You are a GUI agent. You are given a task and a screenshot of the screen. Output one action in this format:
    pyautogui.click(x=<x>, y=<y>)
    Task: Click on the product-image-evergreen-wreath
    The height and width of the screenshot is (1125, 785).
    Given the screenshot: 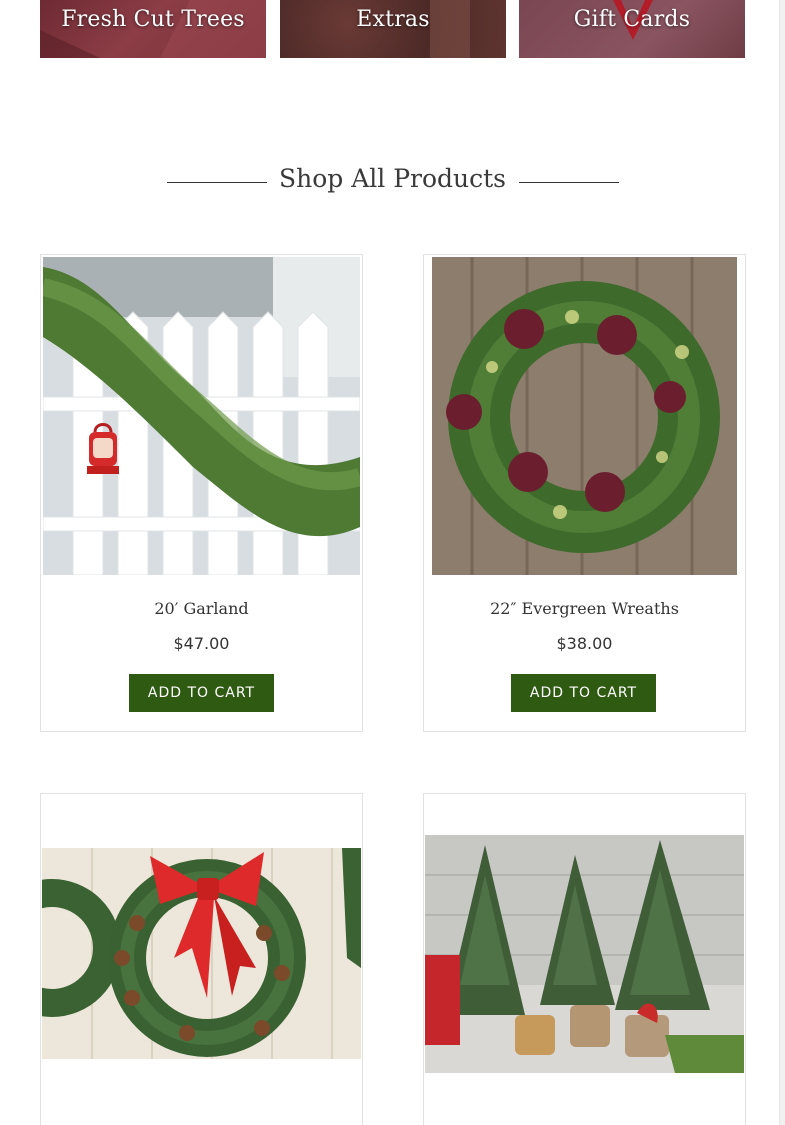 What is the action you would take?
    pyautogui.click(x=584, y=416)
    